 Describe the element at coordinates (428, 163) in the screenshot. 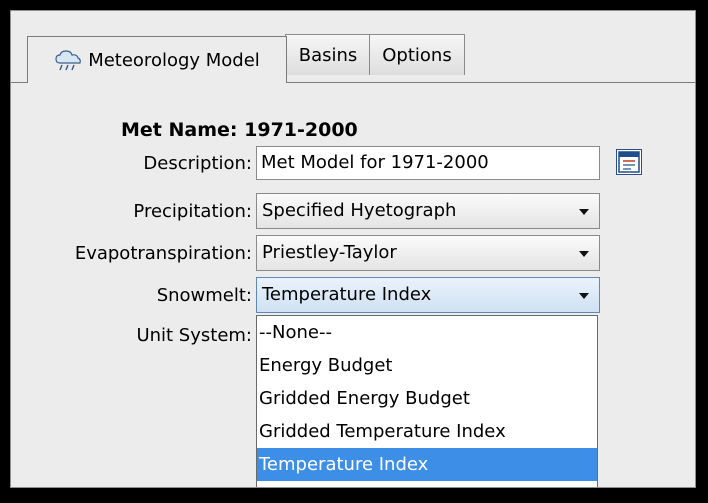

I see `description-field: Met Model for 1971-2000` at that location.